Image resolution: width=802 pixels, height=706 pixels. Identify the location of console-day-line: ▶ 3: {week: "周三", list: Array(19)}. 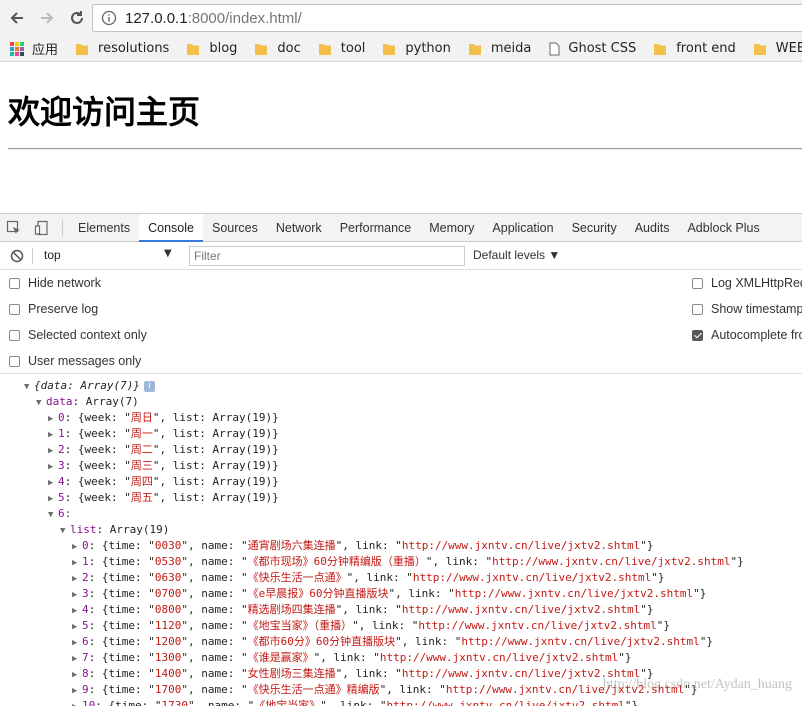
(401, 466).